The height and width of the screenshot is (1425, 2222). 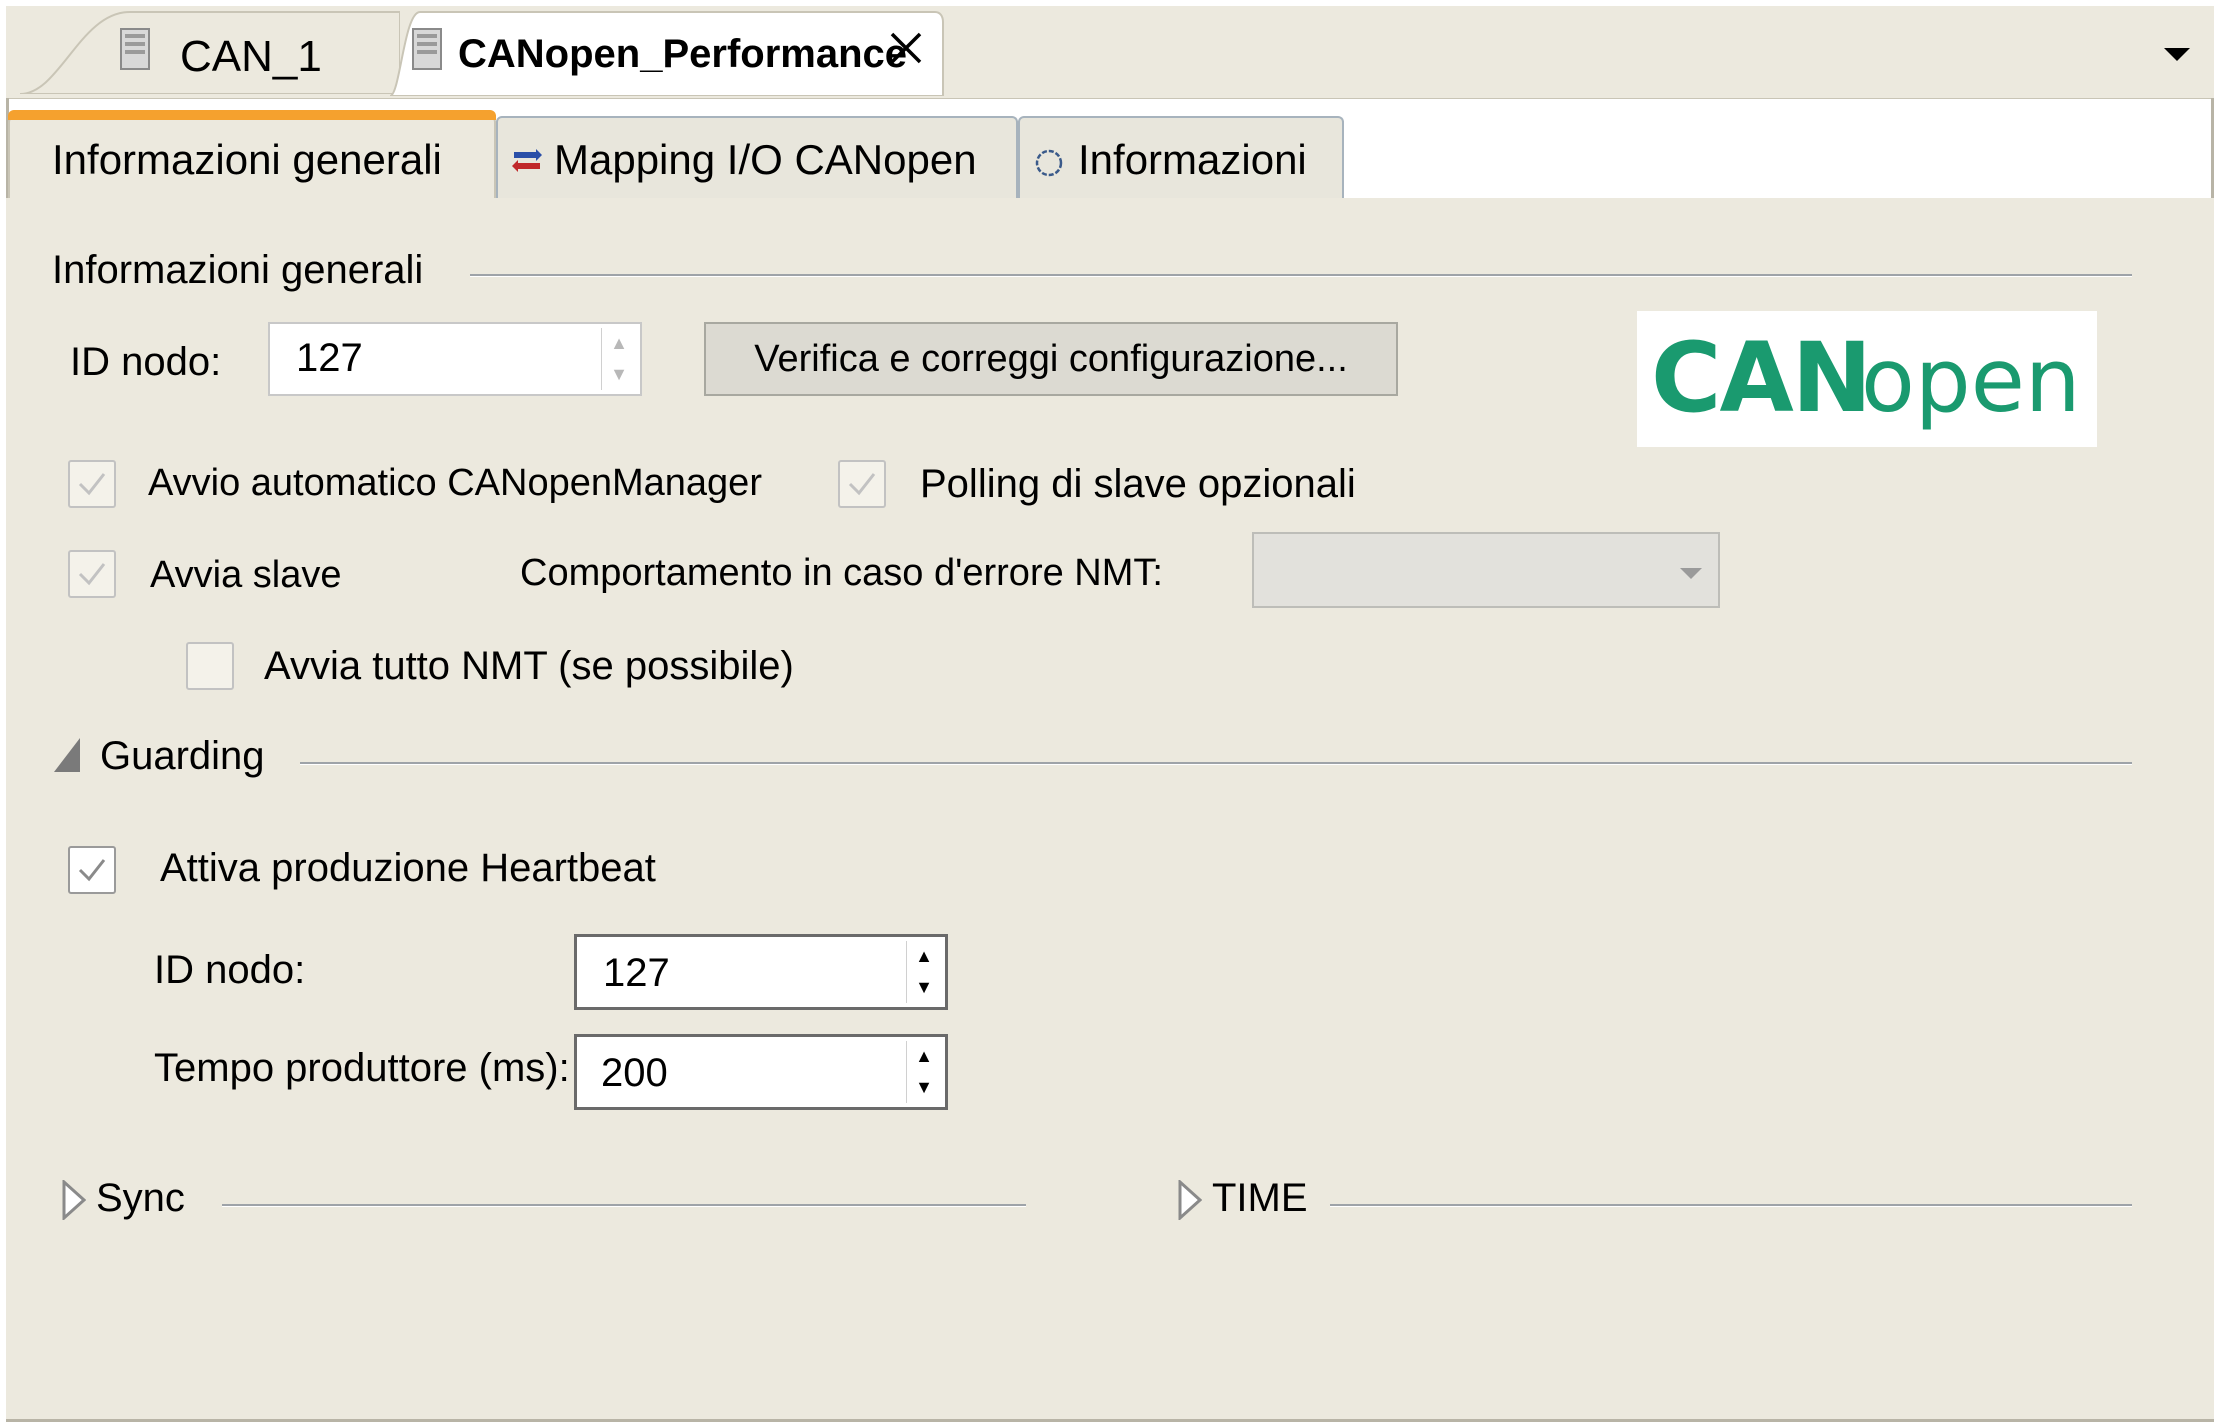 I want to click on tab-general-info: Informazioni generali, so click(x=252, y=154).